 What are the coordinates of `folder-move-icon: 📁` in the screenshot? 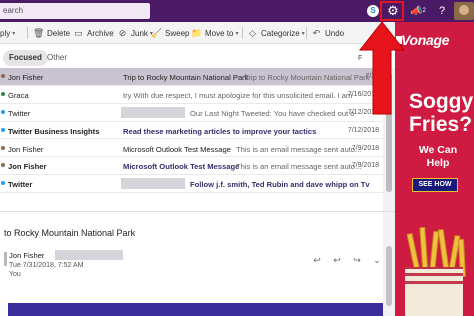 It's located at (197, 32).